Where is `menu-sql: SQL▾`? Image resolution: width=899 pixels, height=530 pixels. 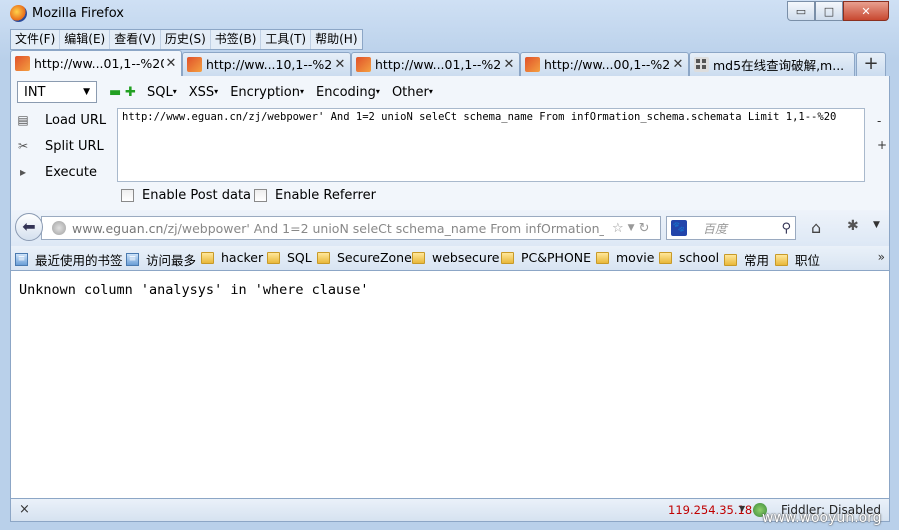
menu-sql: SQL▾ is located at coordinates (162, 92).